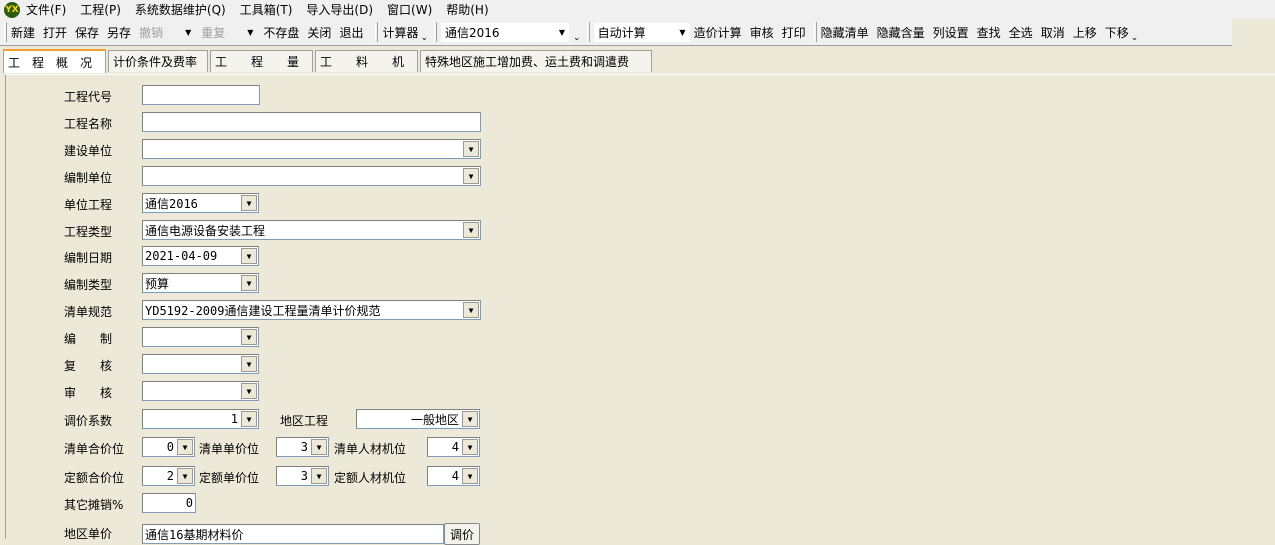 This screenshot has width=1275, height=545. Describe the element at coordinates (794, 32) in the screenshot. I see `print-button: 打印` at that location.